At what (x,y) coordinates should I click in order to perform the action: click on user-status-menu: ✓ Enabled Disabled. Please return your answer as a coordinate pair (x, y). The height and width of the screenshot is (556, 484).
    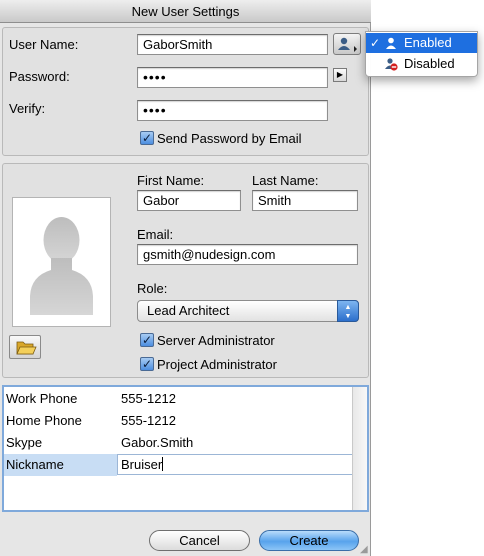
    Looking at the image, I should click on (421, 54).